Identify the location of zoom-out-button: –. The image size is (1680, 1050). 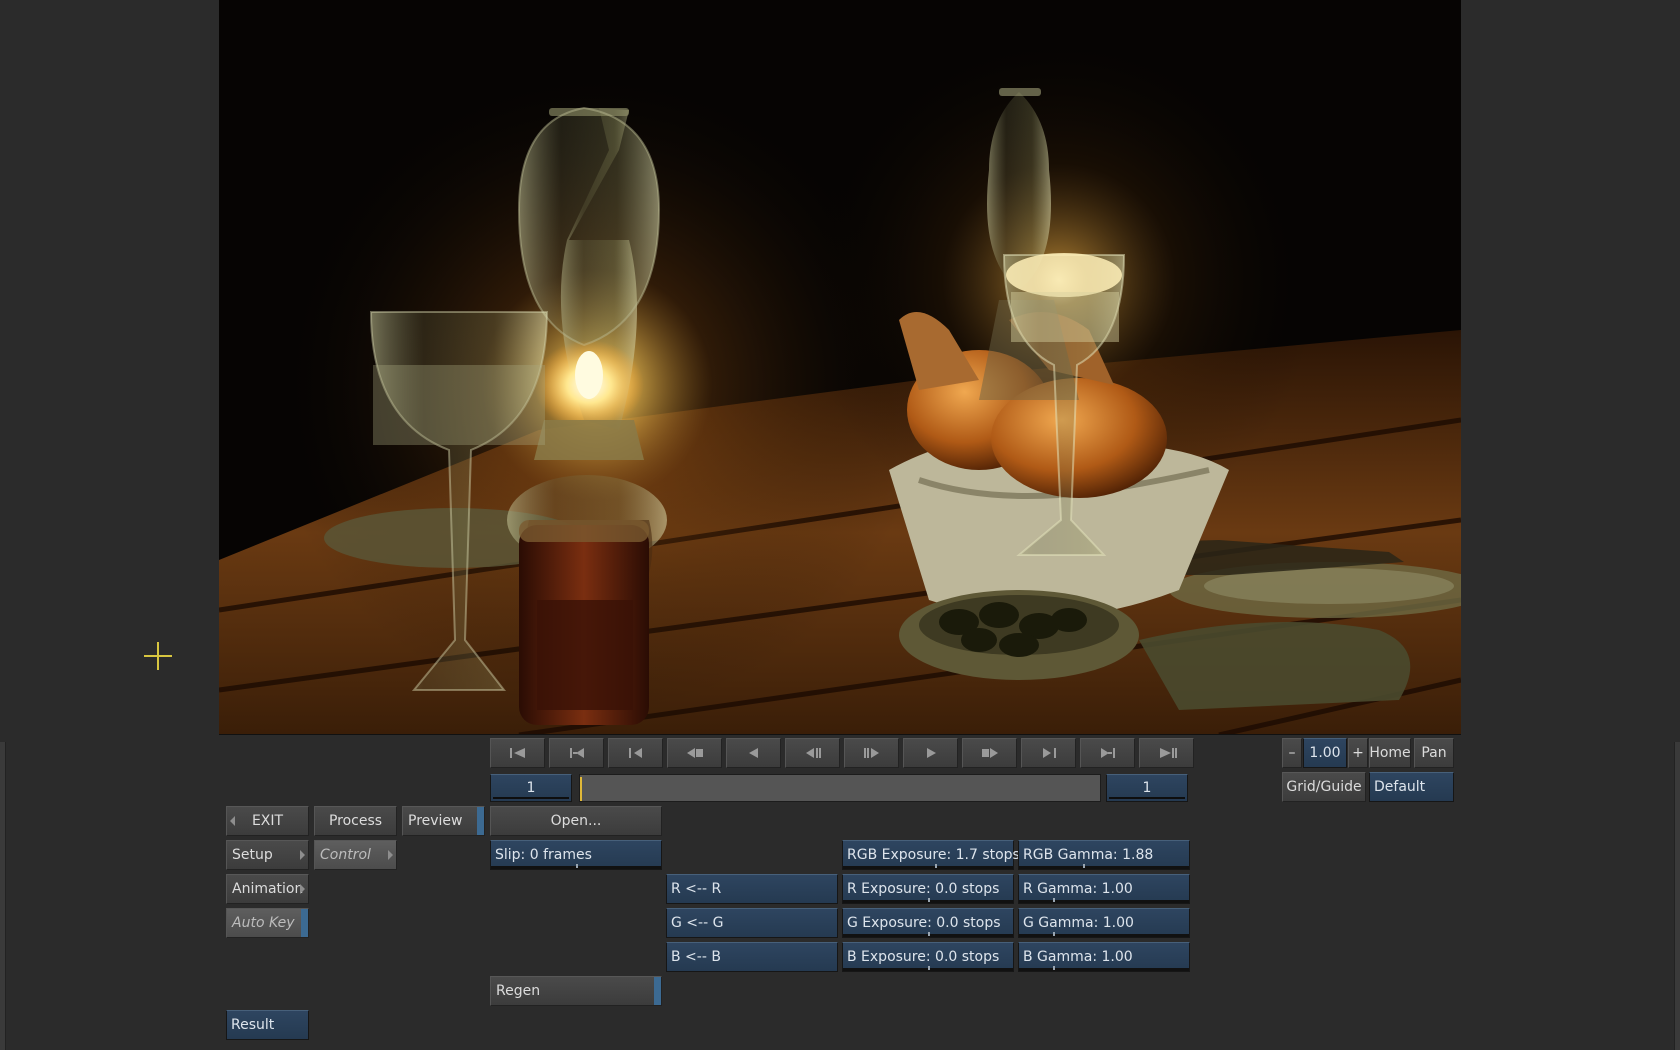
(1292, 753).